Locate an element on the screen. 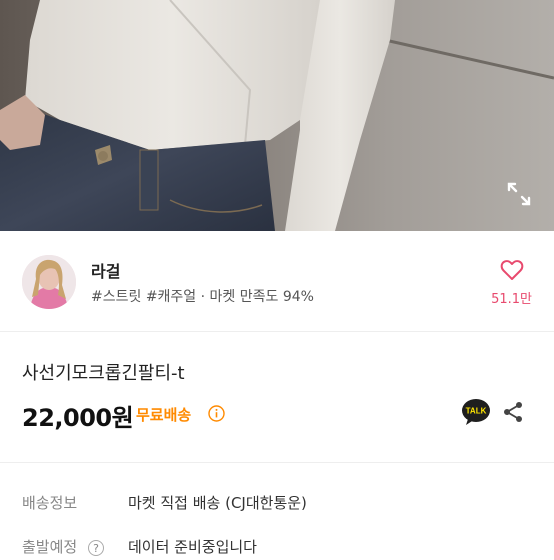 Image resolution: width=554 pixels, height=560 pixels. shipping-info-value: 마켓 직접 배송 (CJ대한통운) is located at coordinates (217, 503).